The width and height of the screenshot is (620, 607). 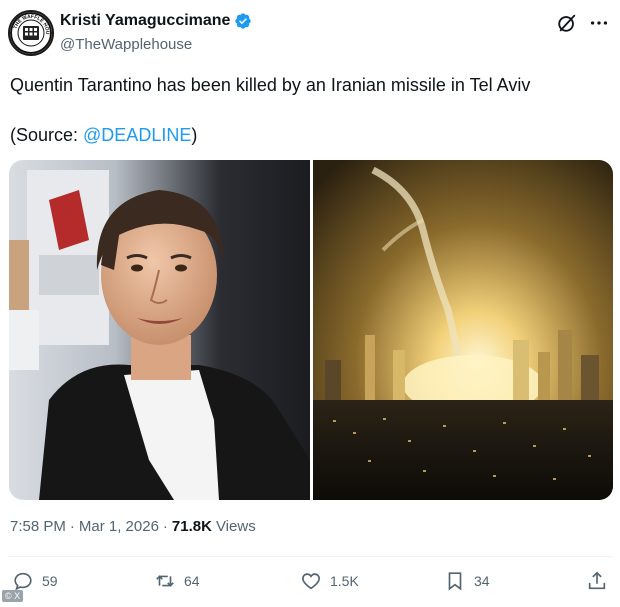 I want to click on heart-icon, so click(x=311, y=581).